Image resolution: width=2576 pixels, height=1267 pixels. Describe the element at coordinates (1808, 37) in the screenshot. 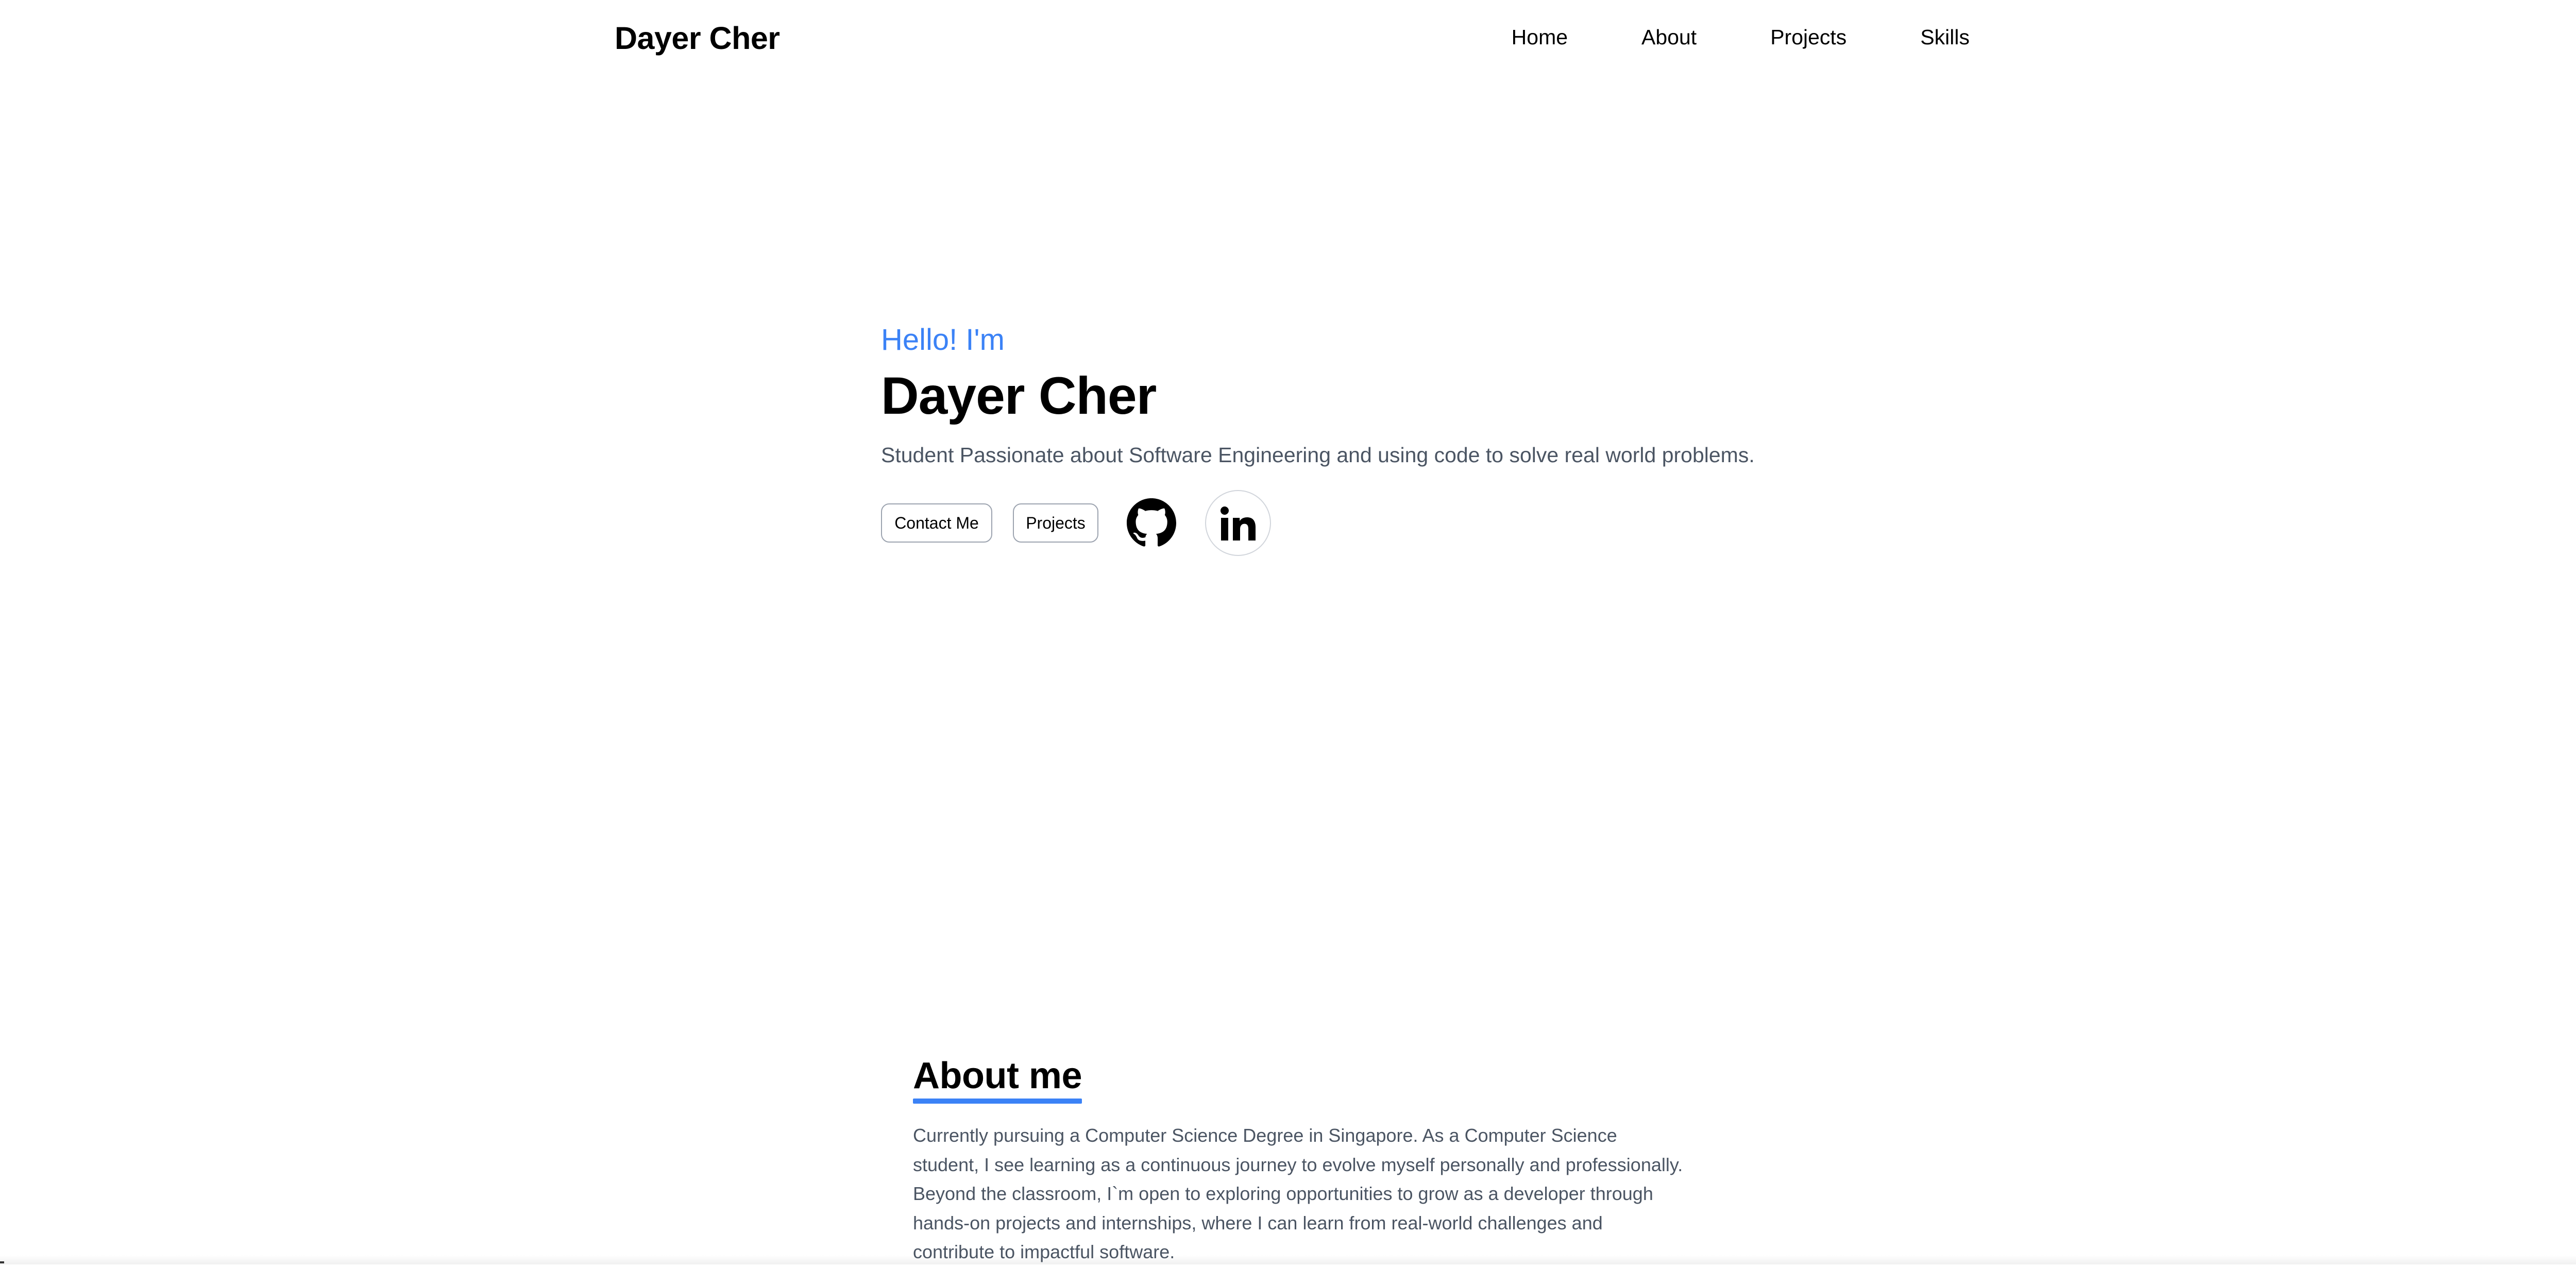

I see `nav-projects: Projects` at that location.